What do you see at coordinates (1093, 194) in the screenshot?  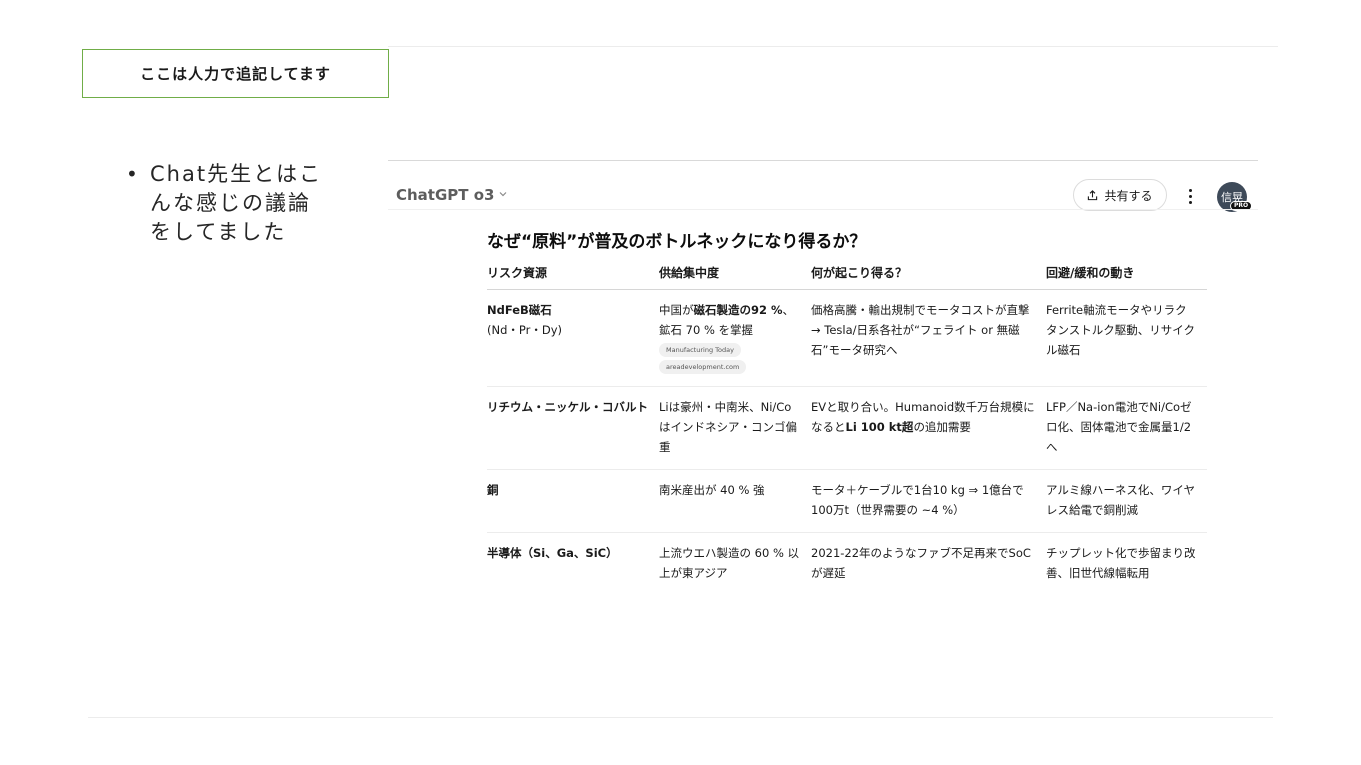 I see `share-icon` at bounding box center [1093, 194].